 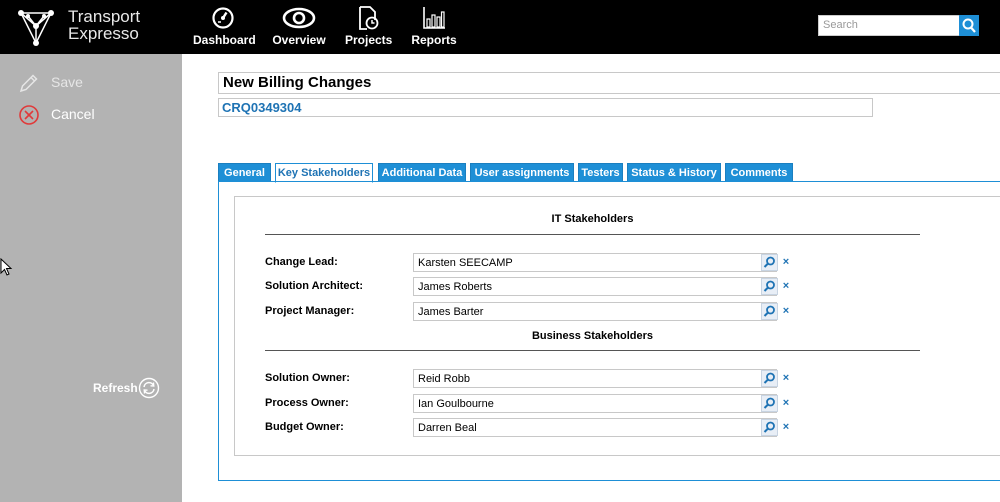 What do you see at coordinates (307, 378) in the screenshot?
I see `solution-owner-label: Solution Owner:` at bounding box center [307, 378].